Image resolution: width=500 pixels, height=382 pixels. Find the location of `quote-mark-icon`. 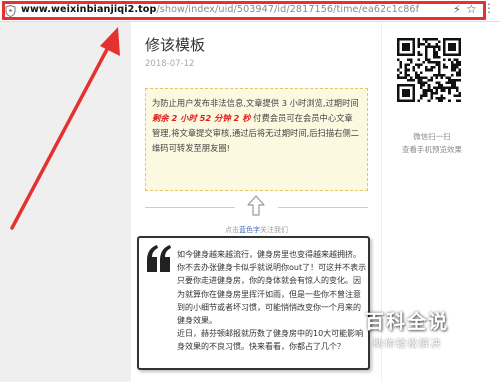

quote-mark-icon is located at coordinates (159, 258).